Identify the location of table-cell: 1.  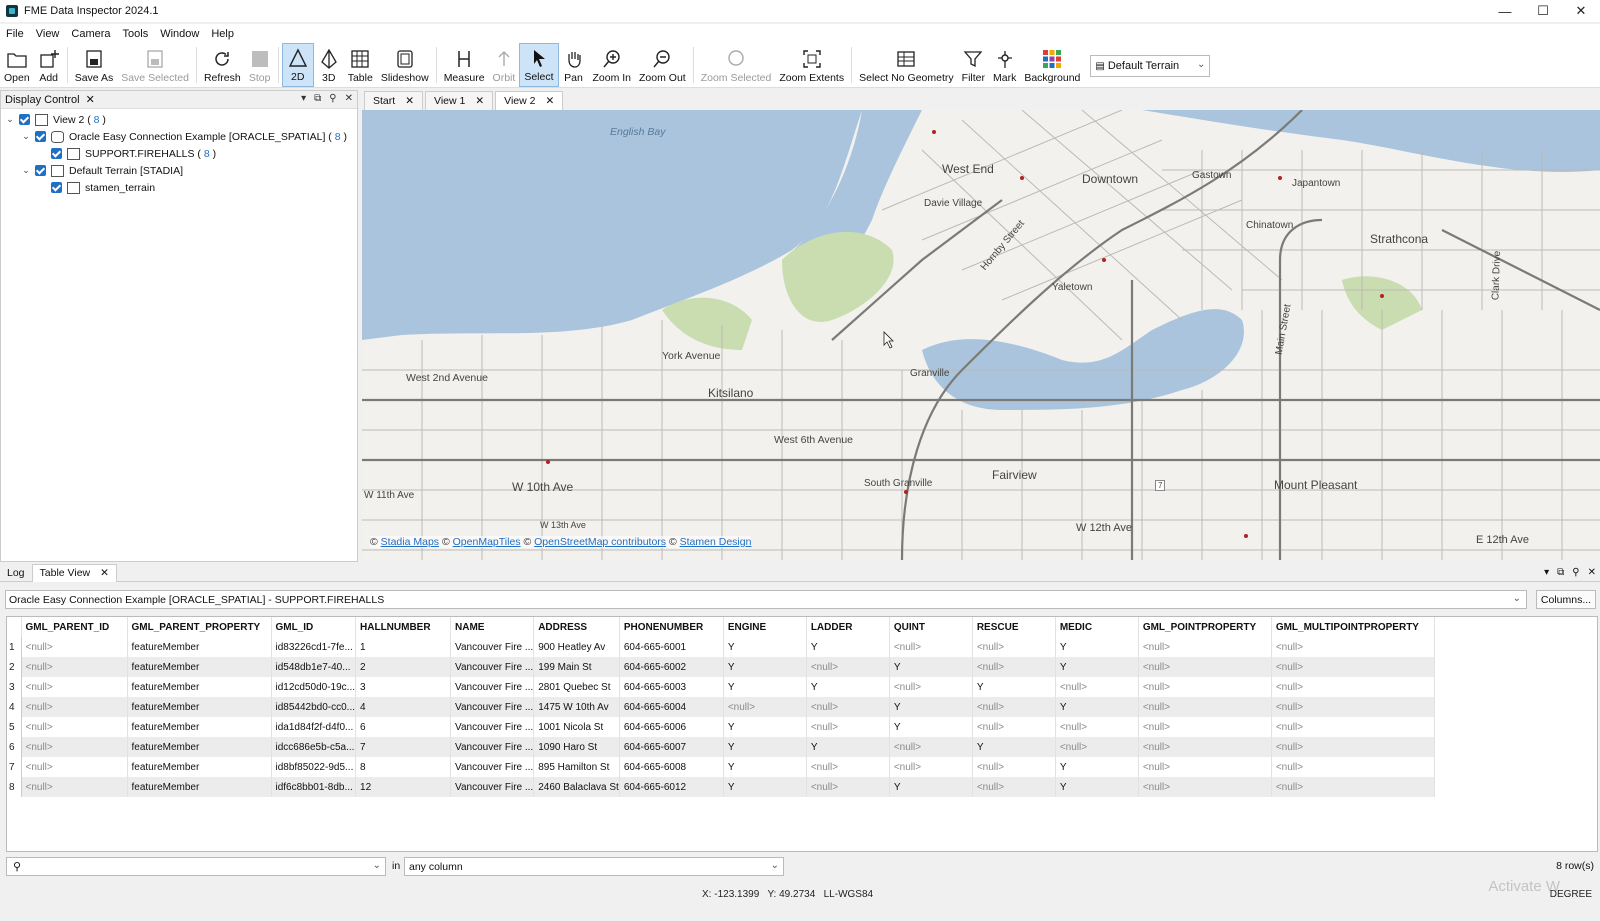
(403, 647).